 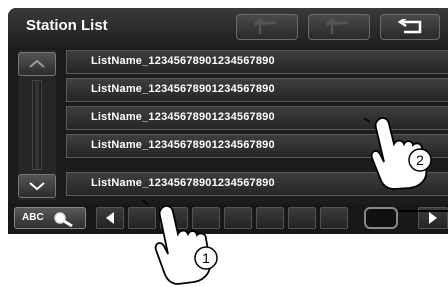 What do you see at coordinates (179, 242) in the screenshot?
I see `tap-hand-icon: 1` at bounding box center [179, 242].